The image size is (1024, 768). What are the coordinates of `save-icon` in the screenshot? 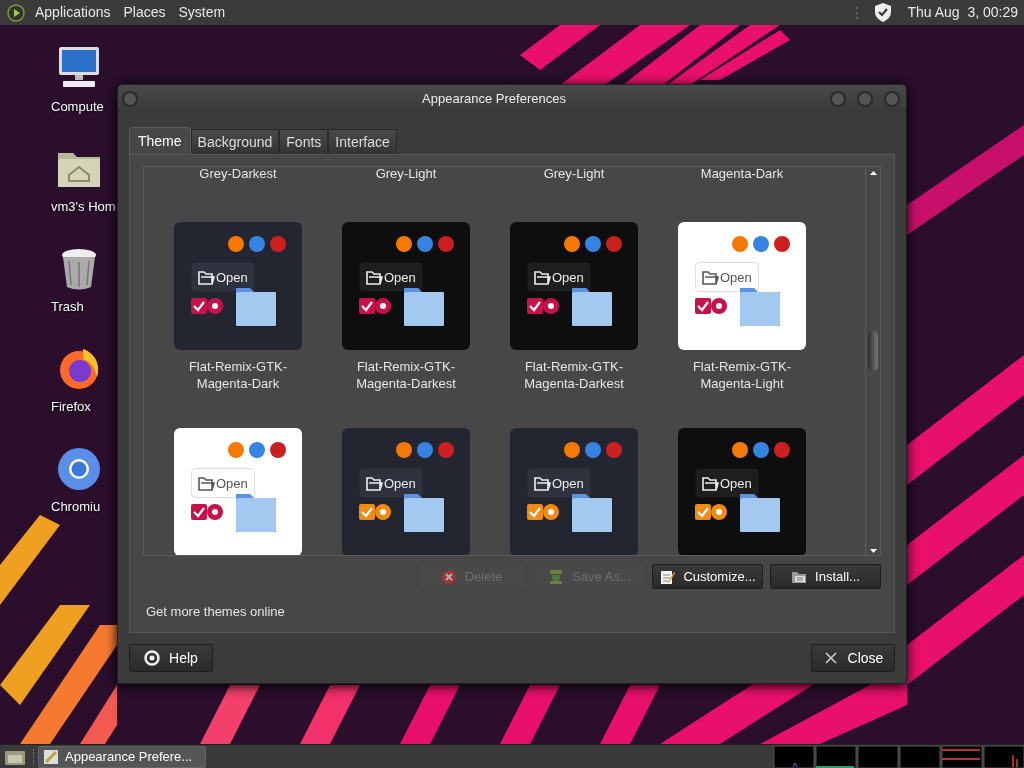 It's located at (556, 576).